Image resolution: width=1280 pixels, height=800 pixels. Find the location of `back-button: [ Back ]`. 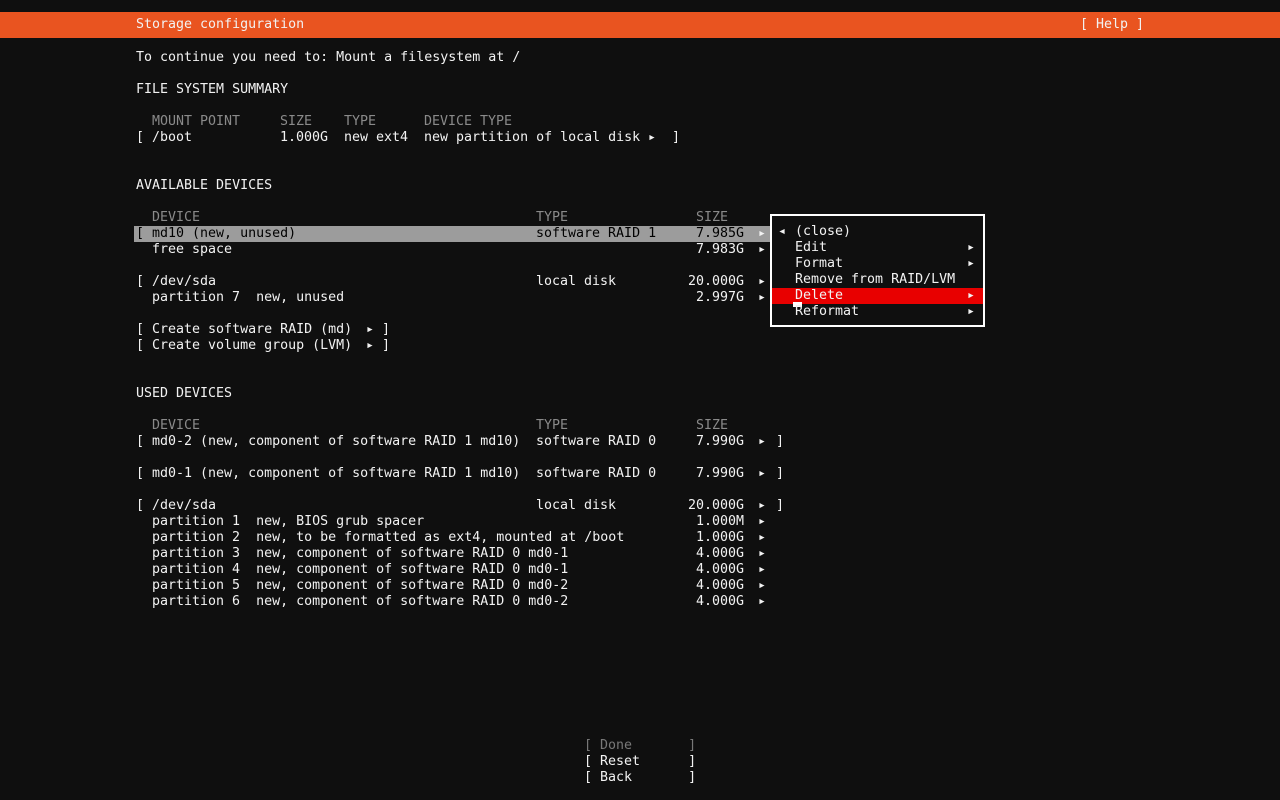

back-button: [ Back ] is located at coordinates (640, 778).